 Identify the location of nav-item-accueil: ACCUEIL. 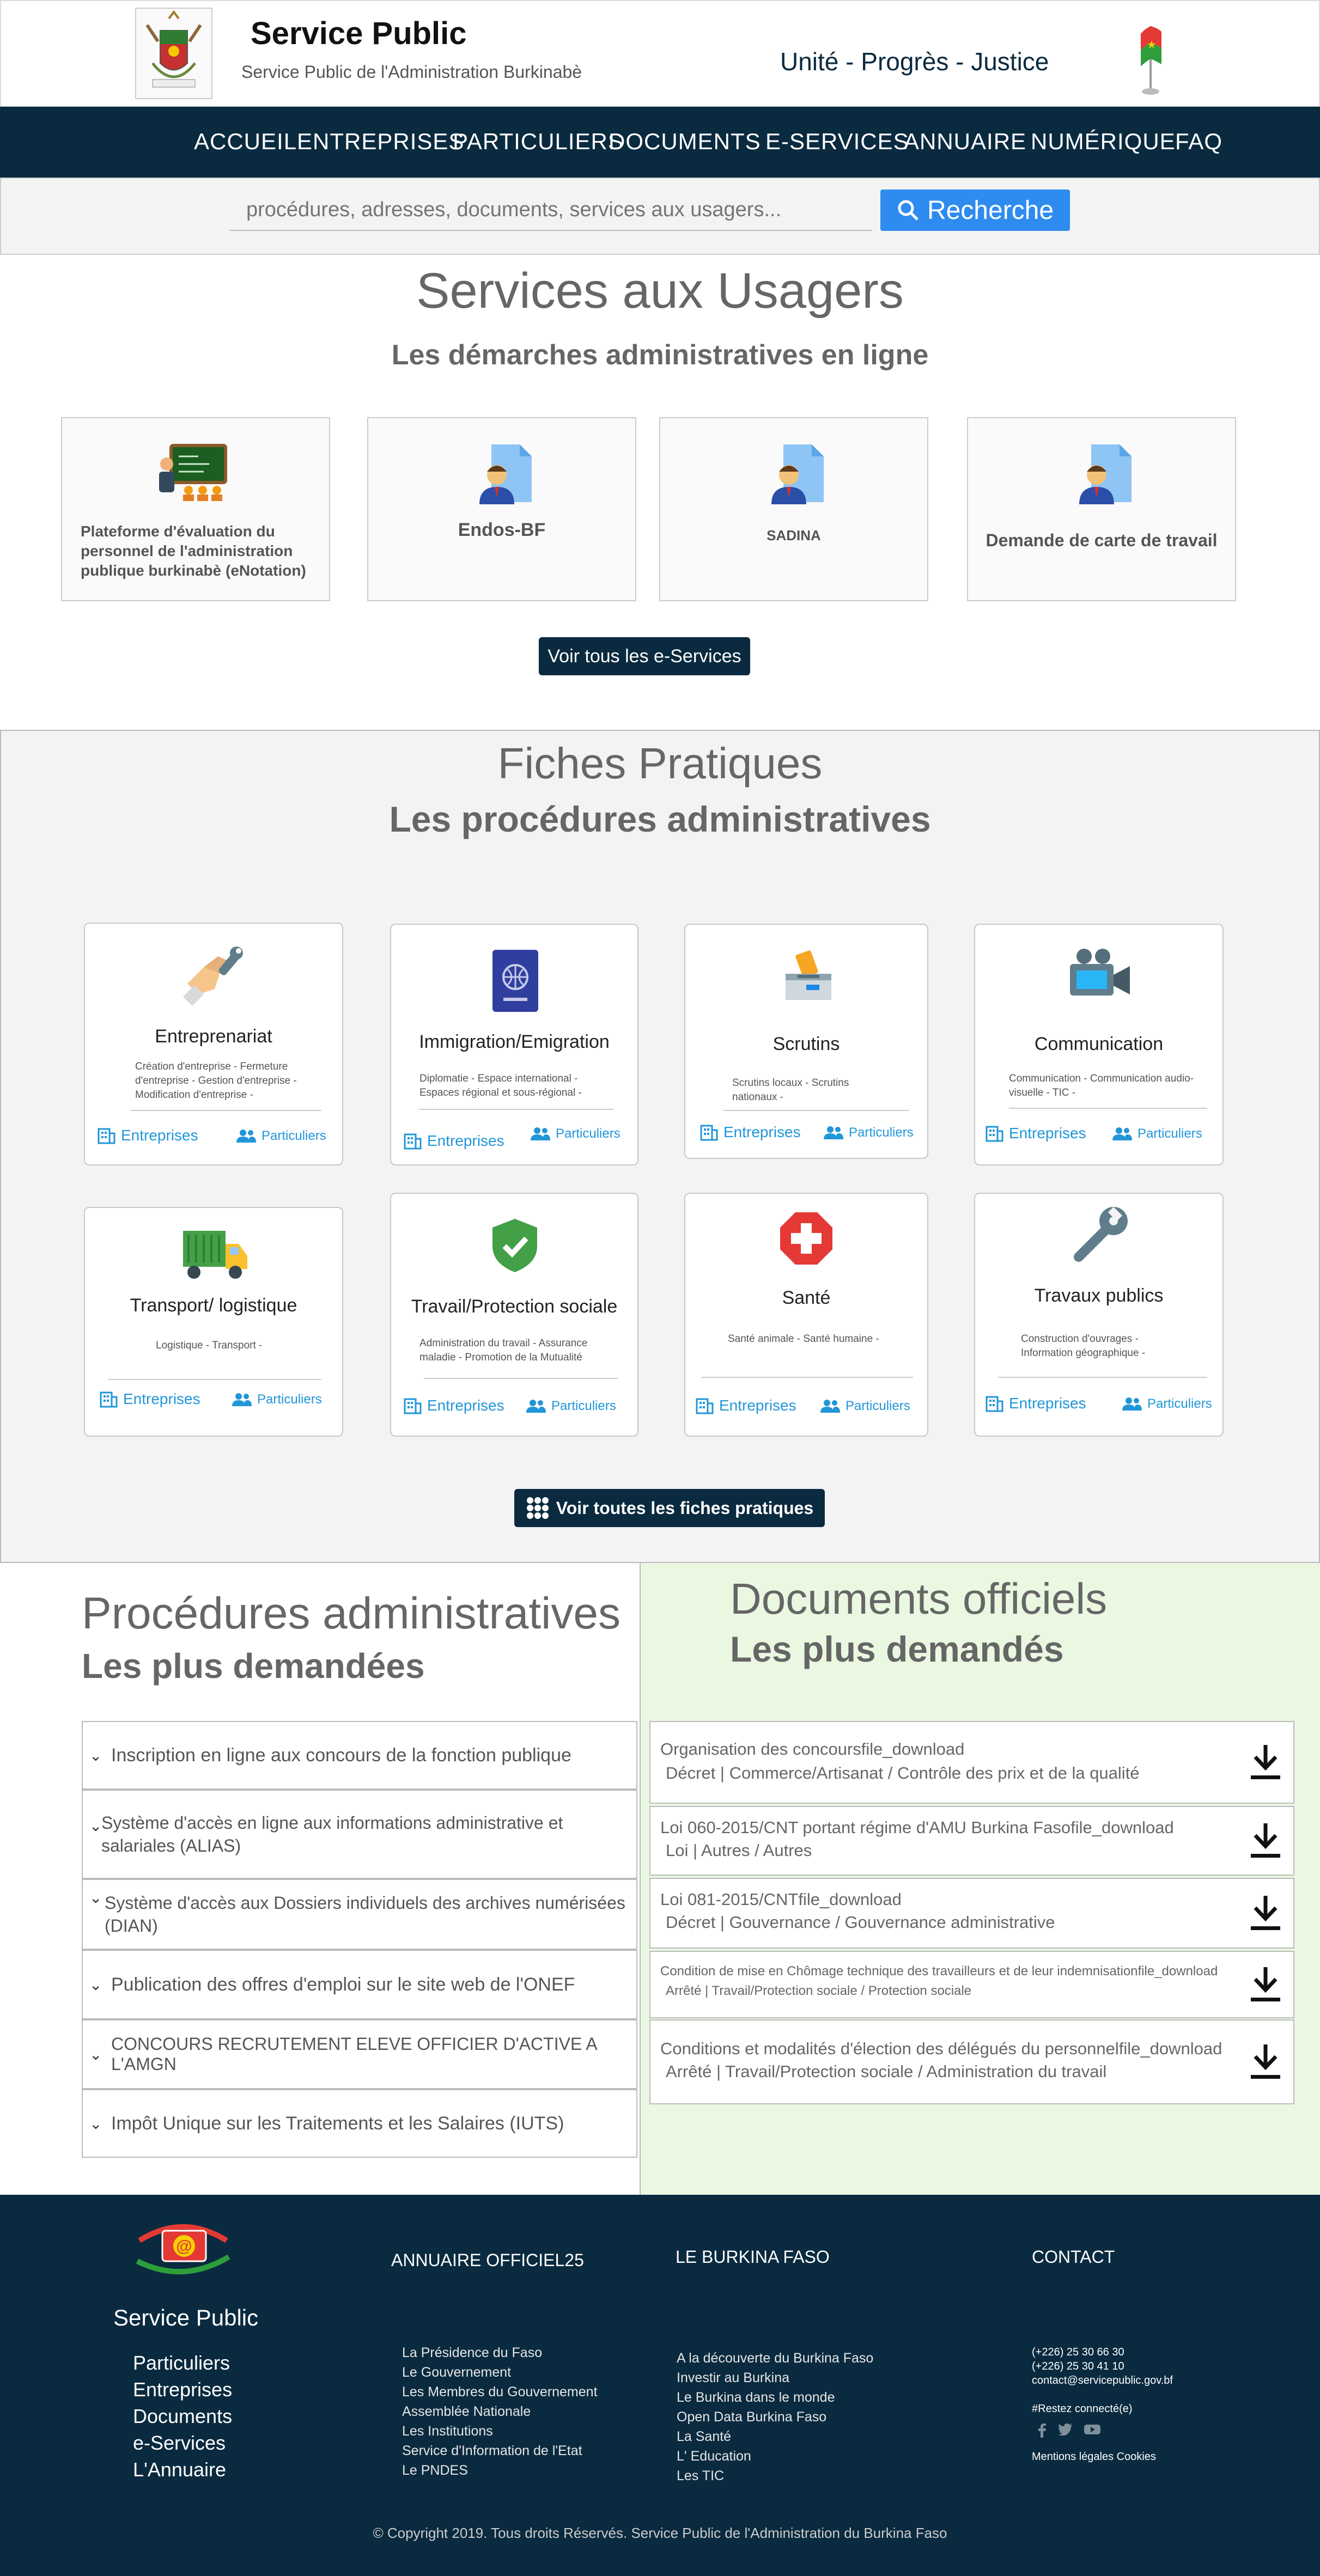
(246, 142).